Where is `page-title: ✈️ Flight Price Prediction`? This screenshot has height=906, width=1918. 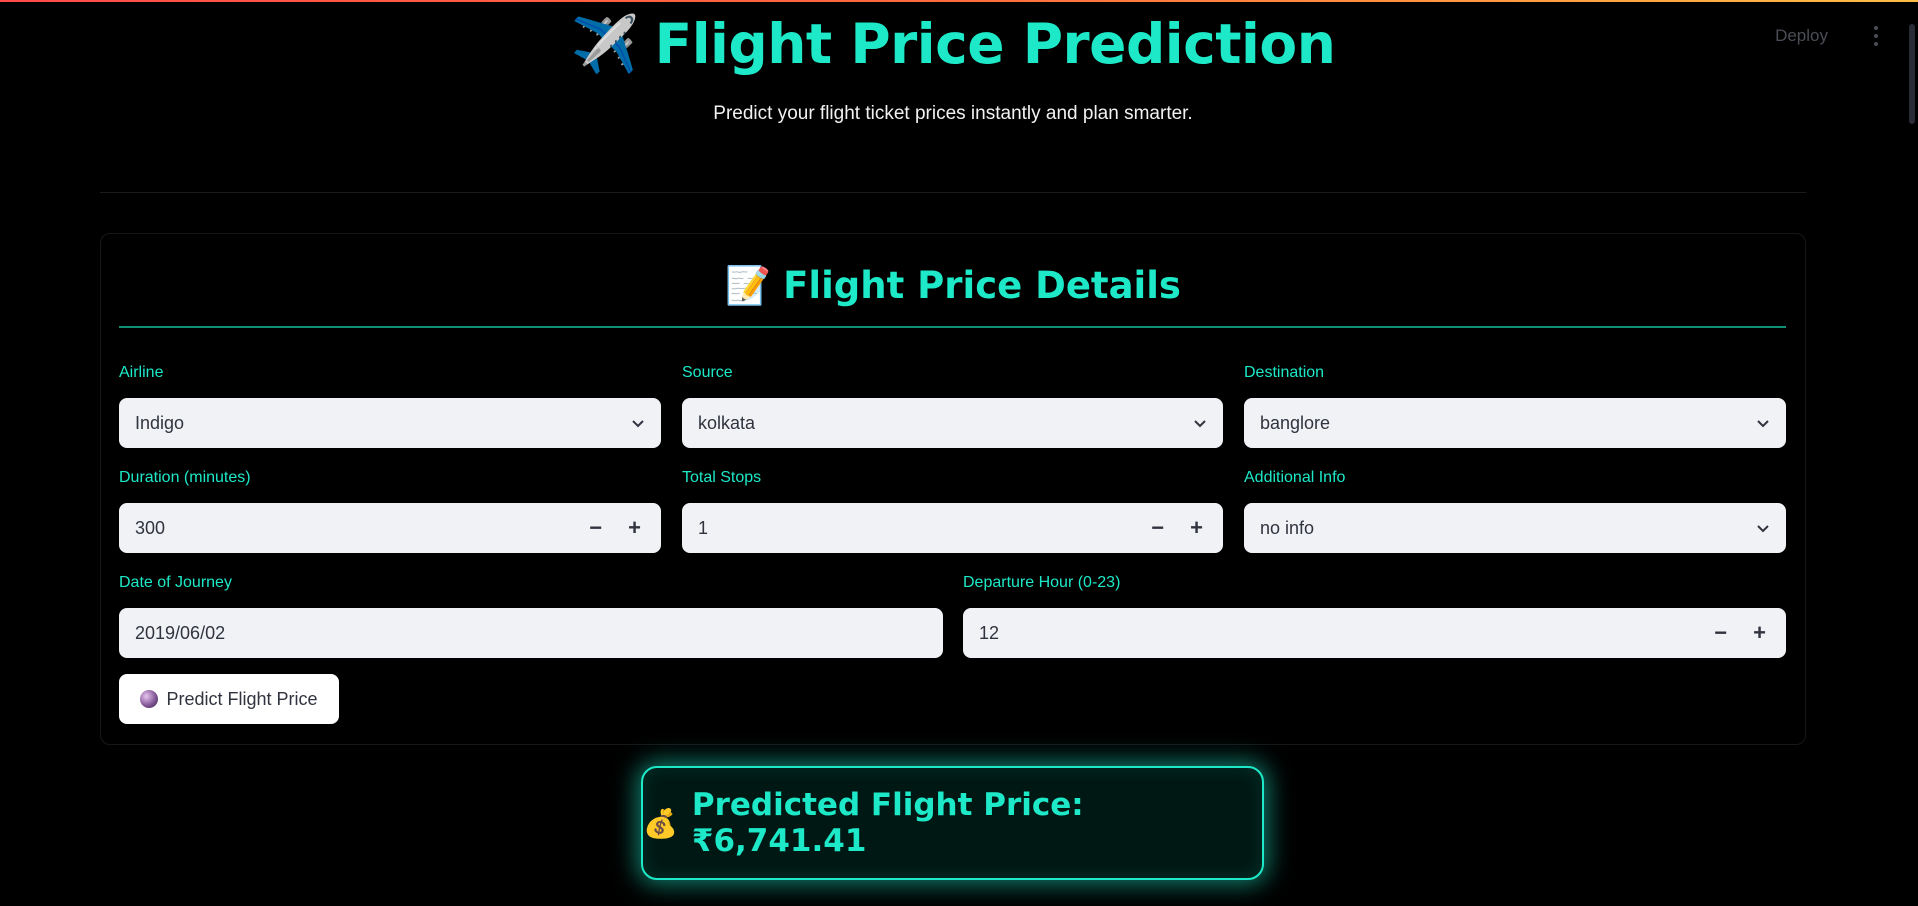
page-title: ✈️ Flight Price Prediction is located at coordinates (953, 44).